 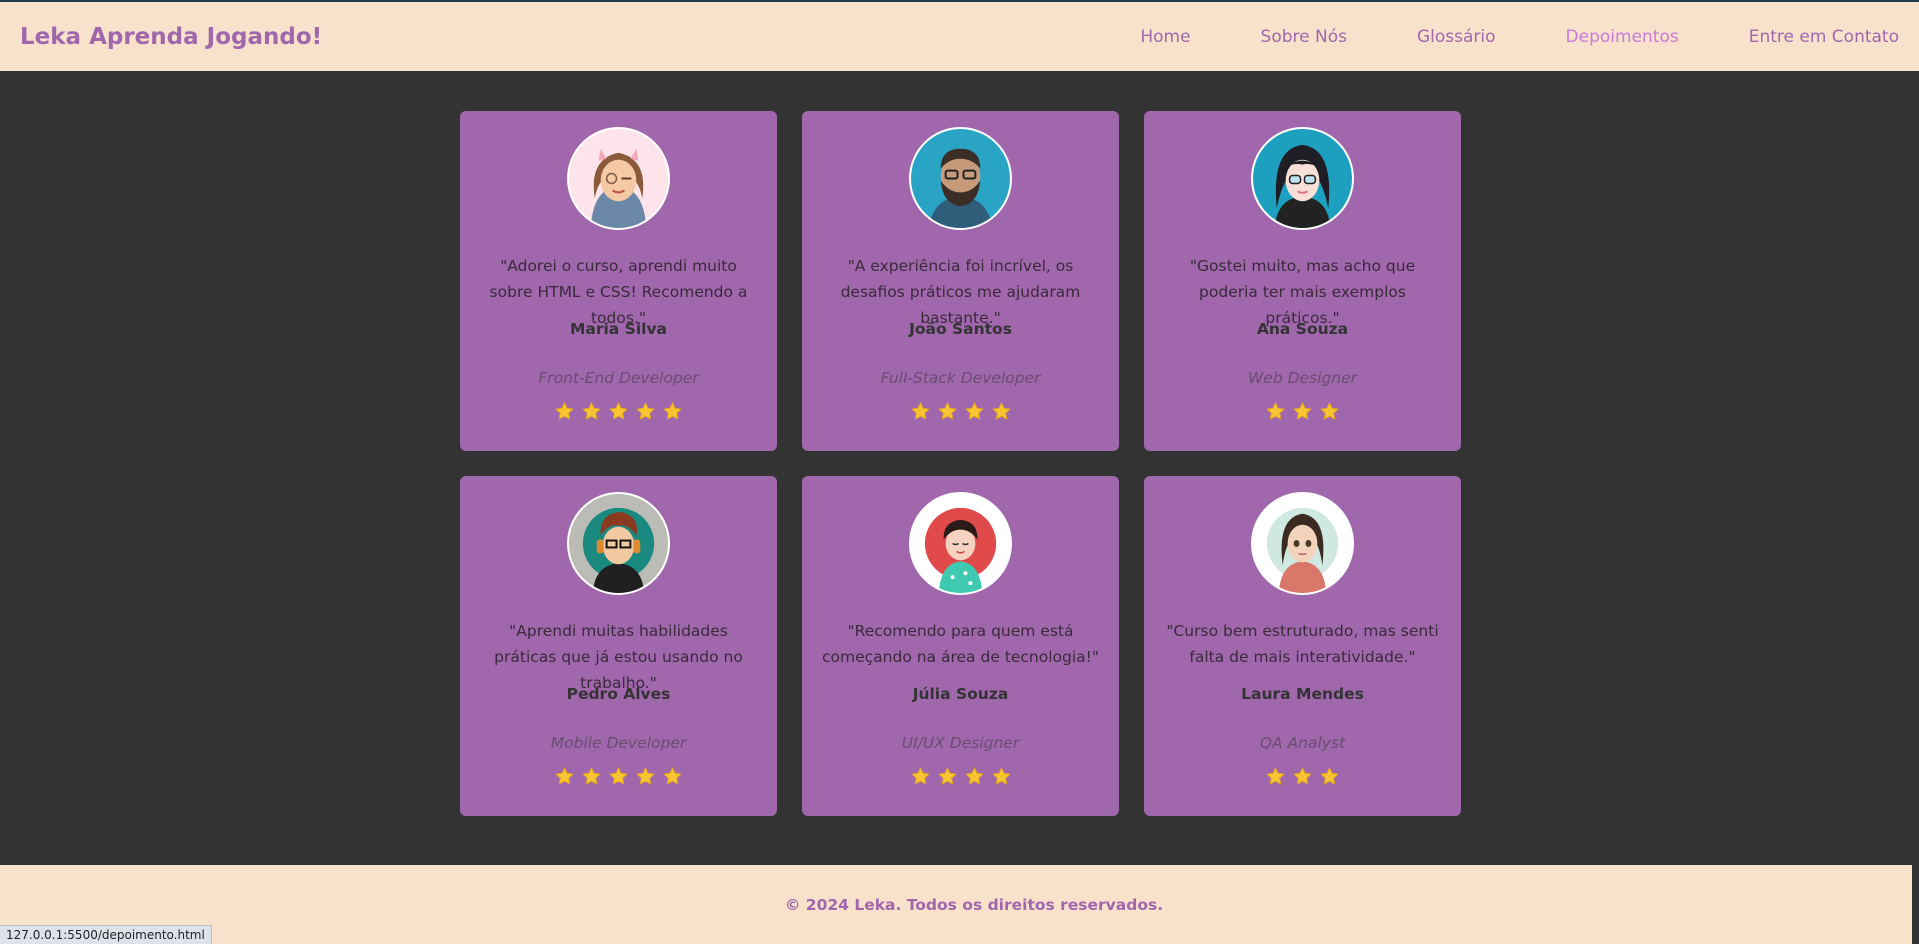 What do you see at coordinates (618, 329) in the screenshot?
I see `testimonial-author-name: Maria Silva` at bounding box center [618, 329].